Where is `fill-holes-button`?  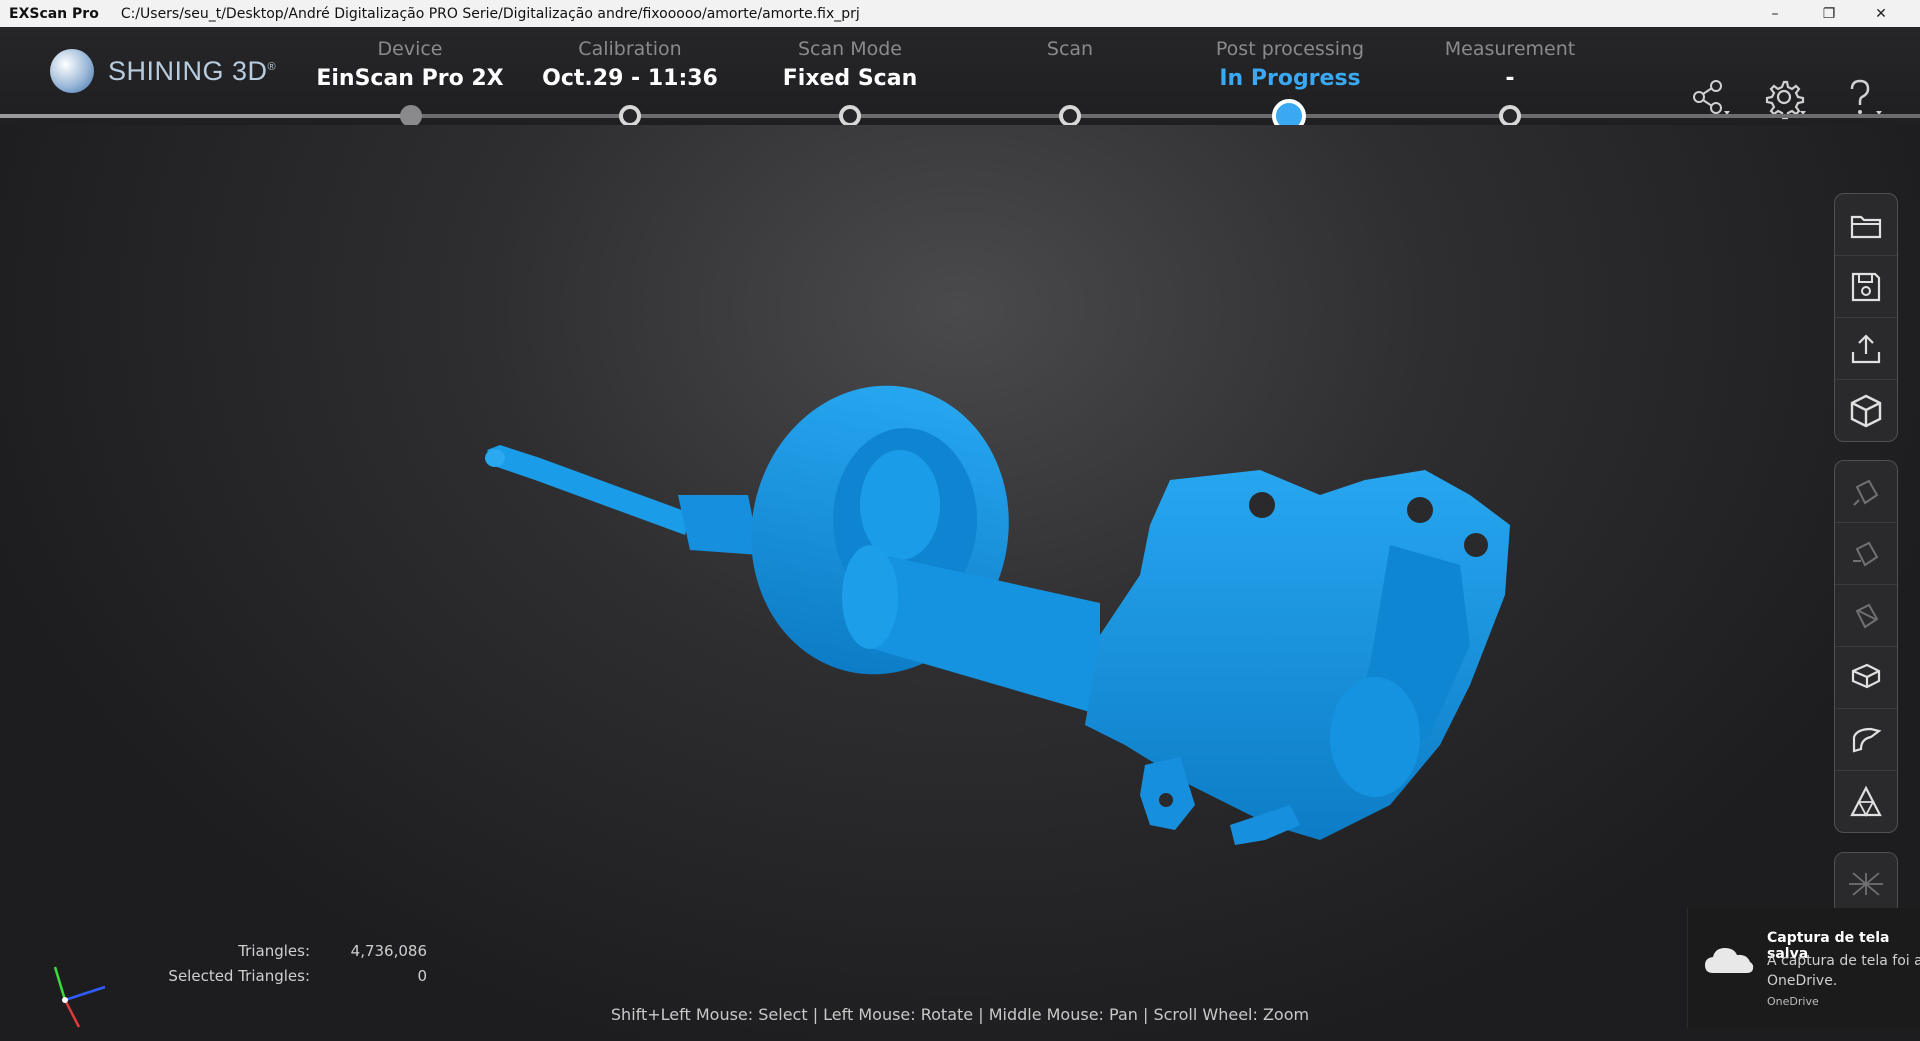 fill-holes-button is located at coordinates (1866, 678).